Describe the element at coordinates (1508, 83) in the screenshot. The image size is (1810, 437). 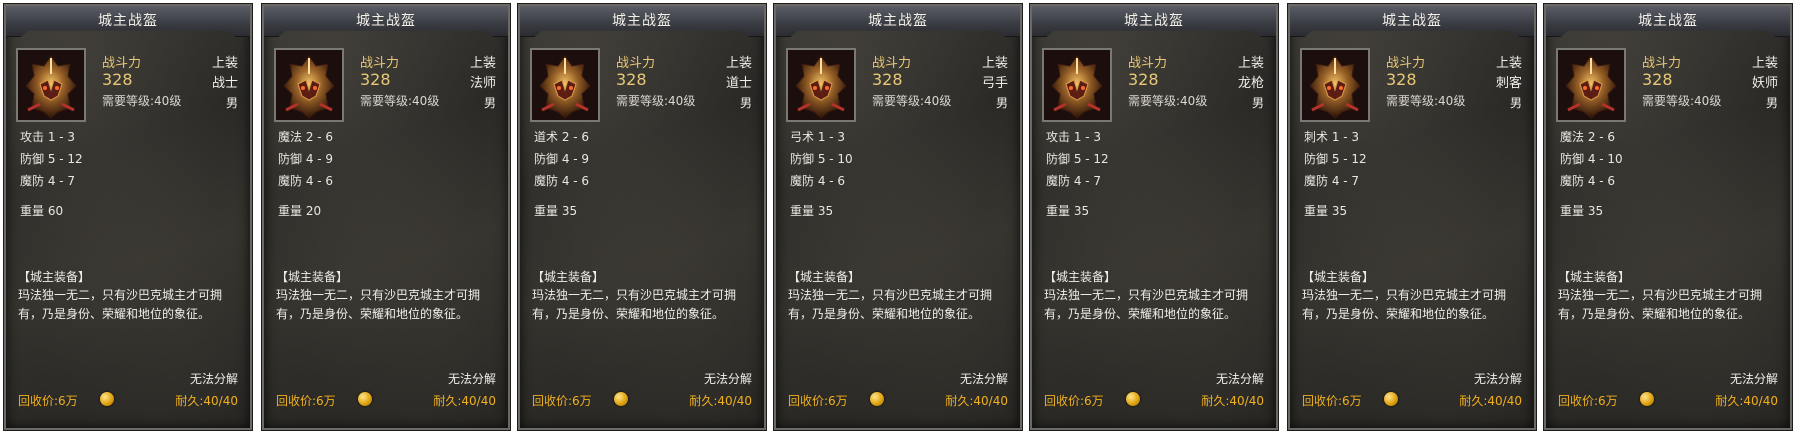
I see `class-requirement: 刺客` at that location.